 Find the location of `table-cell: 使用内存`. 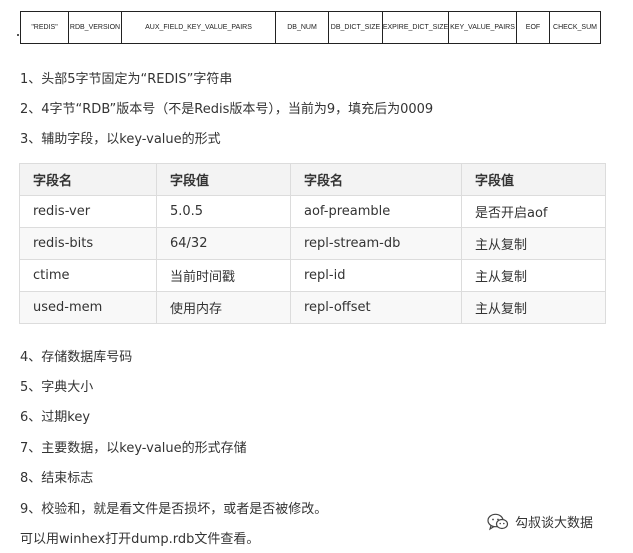

table-cell: 使用内存 is located at coordinates (223, 307).